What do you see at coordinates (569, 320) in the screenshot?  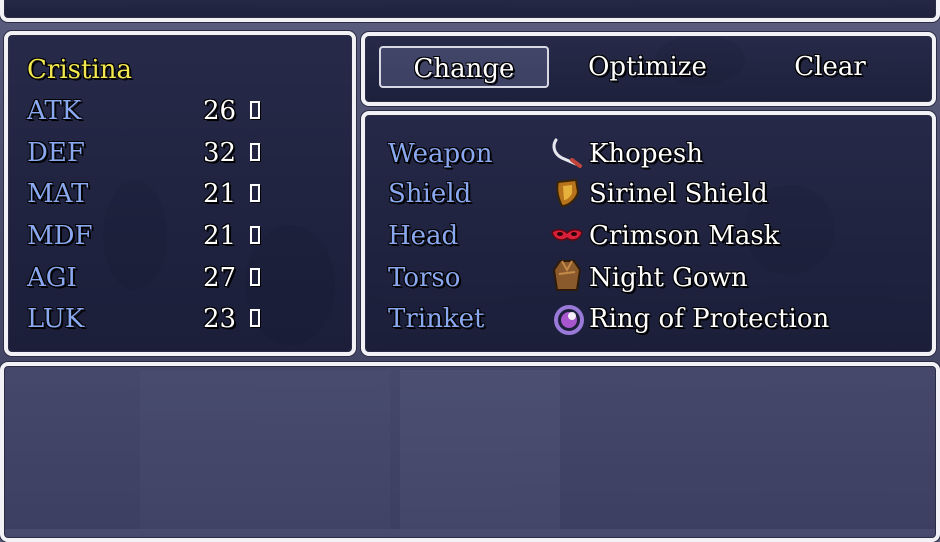 I see `ring-icon` at bounding box center [569, 320].